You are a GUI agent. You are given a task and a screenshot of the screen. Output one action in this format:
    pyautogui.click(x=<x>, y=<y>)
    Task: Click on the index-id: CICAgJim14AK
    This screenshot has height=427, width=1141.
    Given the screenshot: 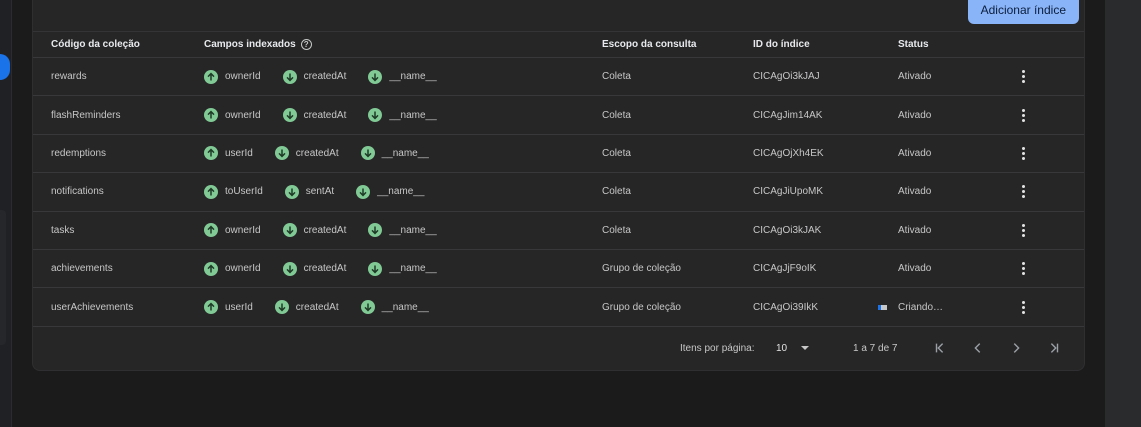 What is the action you would take?
    pyautogui.click(x=788, y=115)
    